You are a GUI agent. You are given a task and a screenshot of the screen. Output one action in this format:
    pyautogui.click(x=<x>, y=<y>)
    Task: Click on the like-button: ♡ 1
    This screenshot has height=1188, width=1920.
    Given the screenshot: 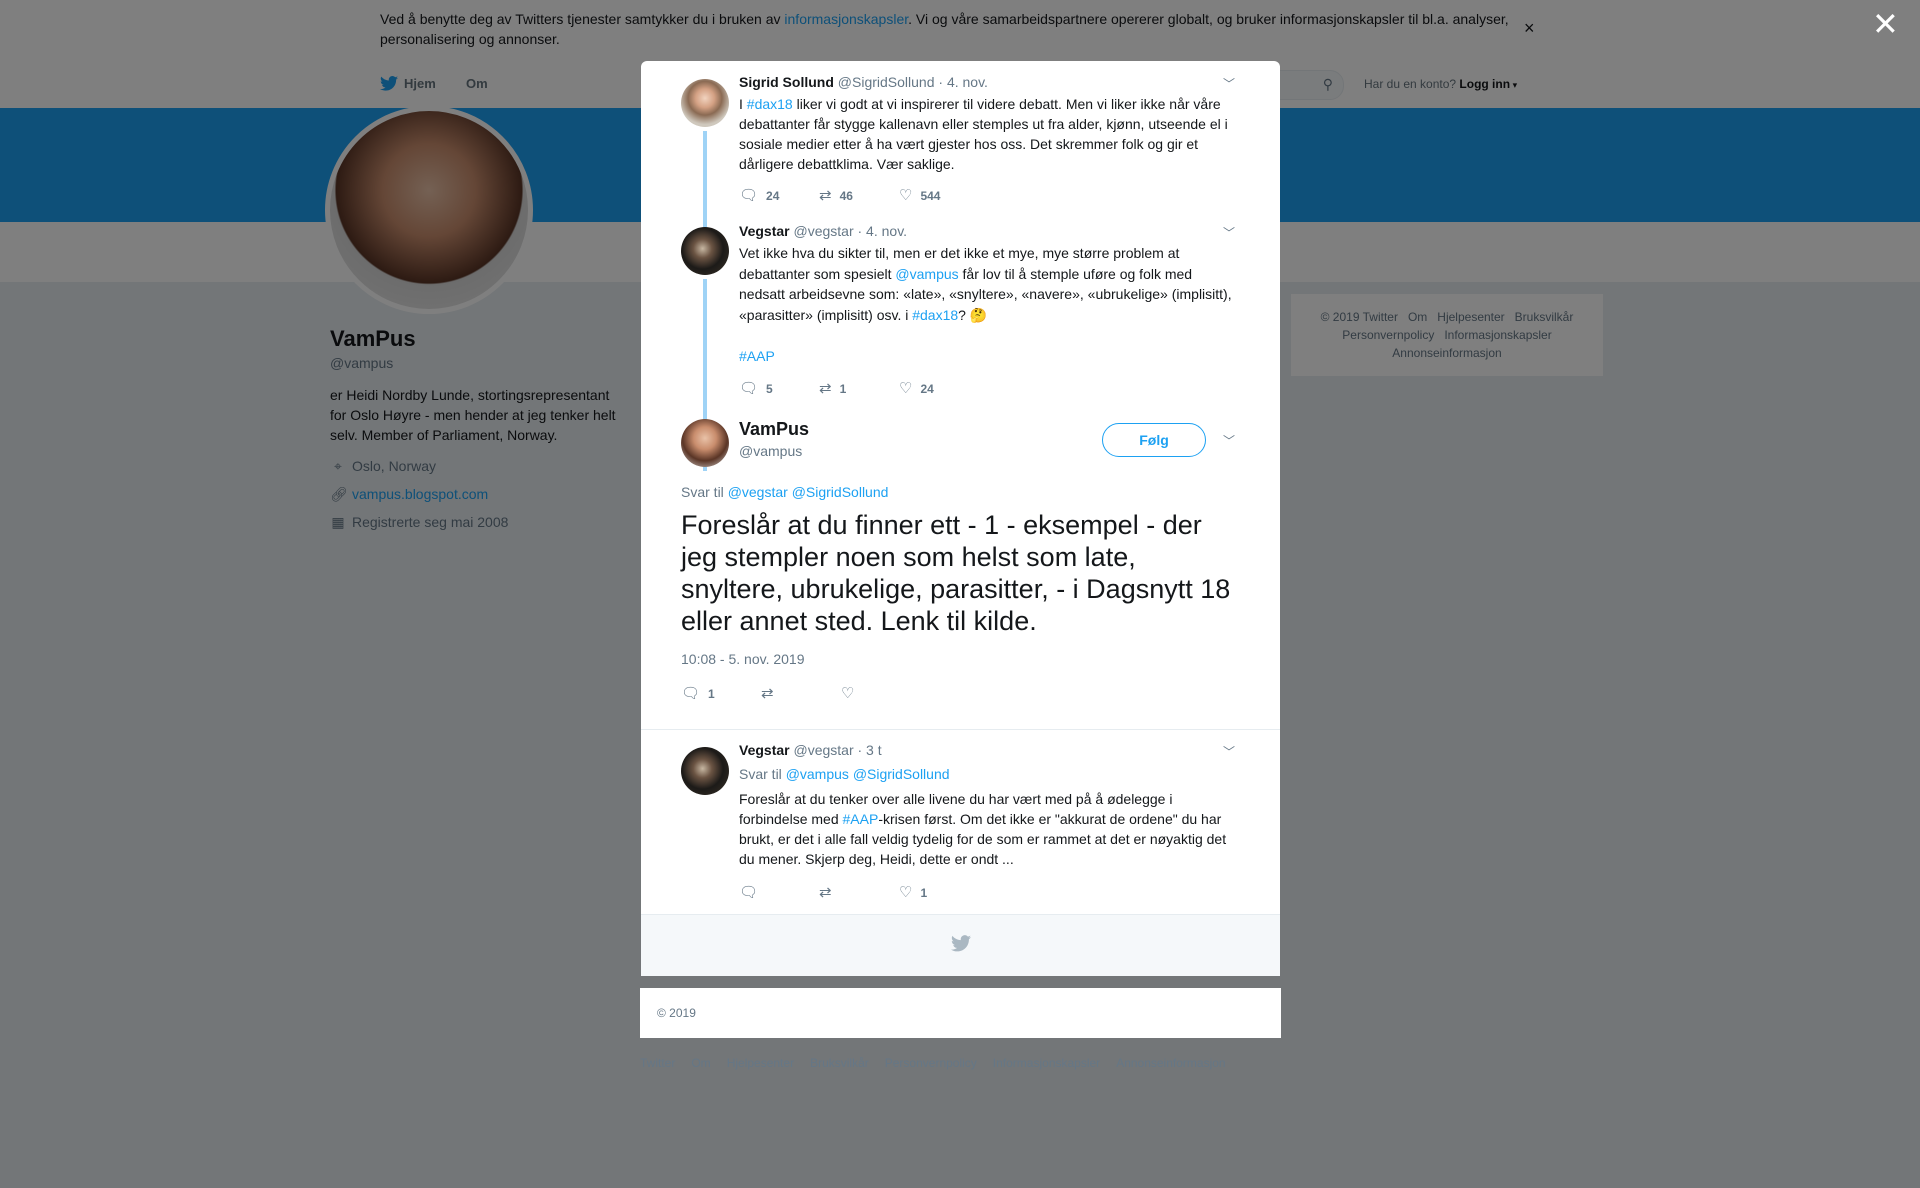 What is the action you would take?
    pyautogui.click(x=913, y=892)
    